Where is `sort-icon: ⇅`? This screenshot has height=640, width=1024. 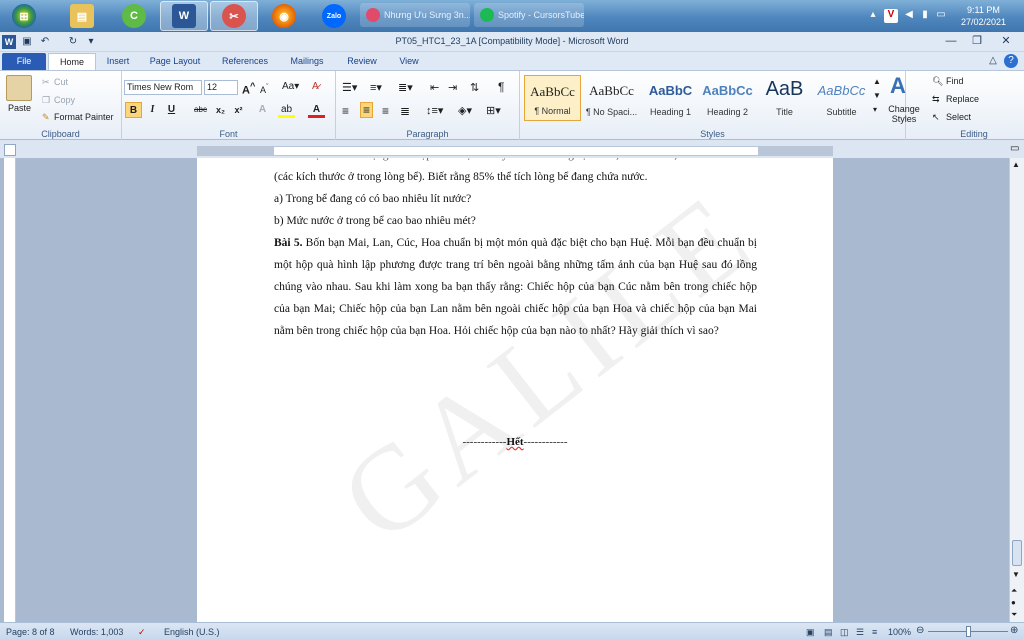 sort-icon: ⇅ is located at coordinates (474, 87).